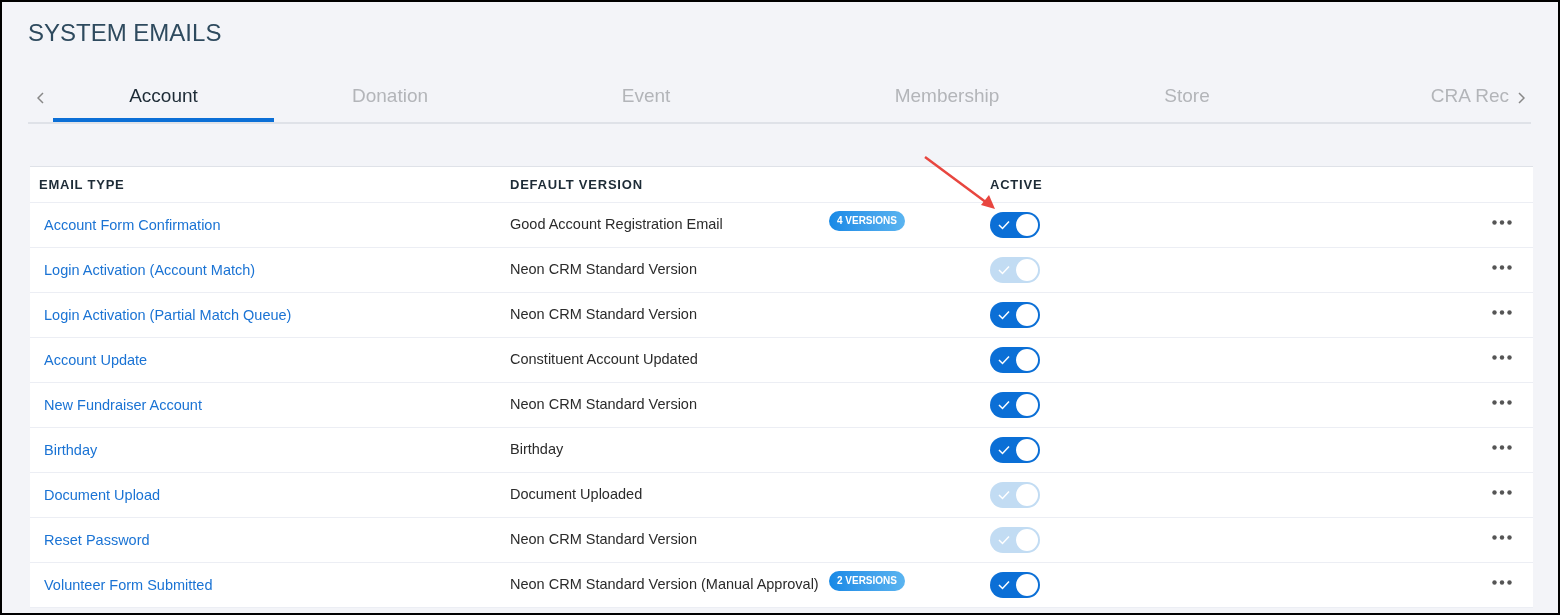 The width and height of the screenshot is (1560, 615). I want to click on email-type-link: Birthday, so click(71, 450).